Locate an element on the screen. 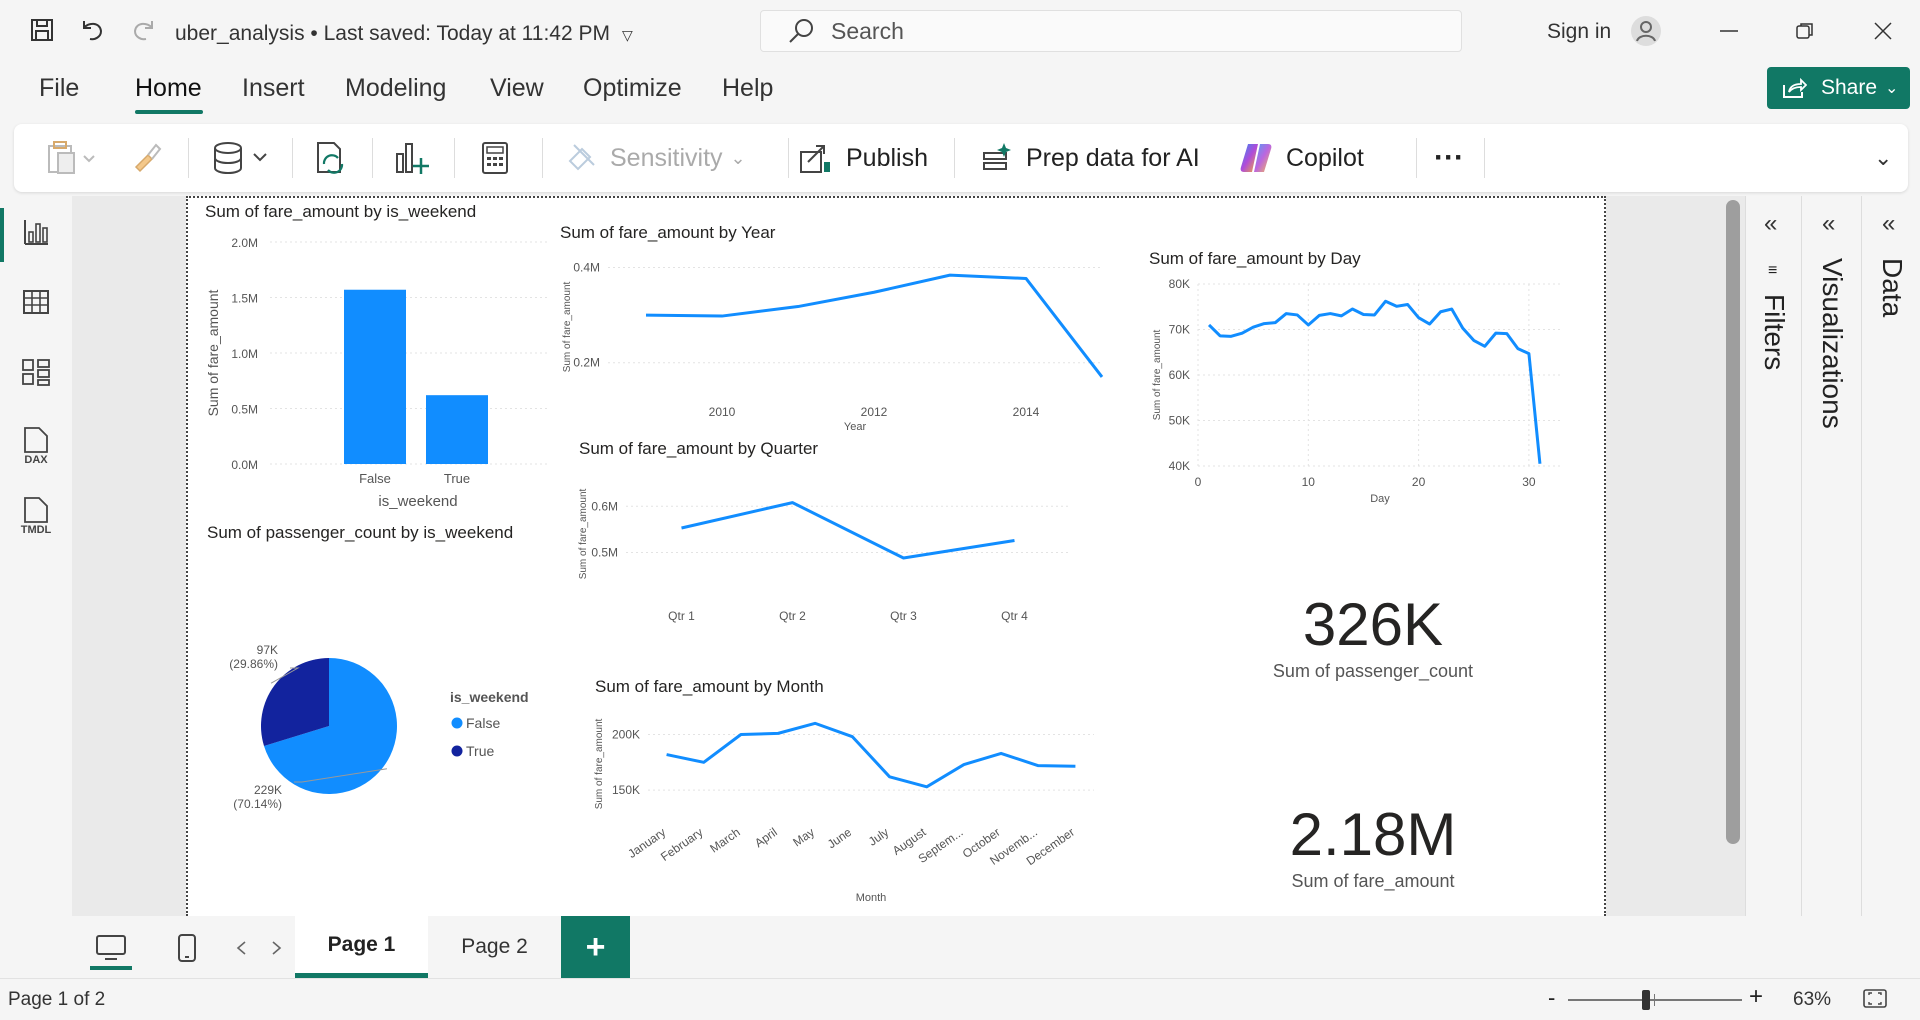 This screenshot has height=1020, width=1920. y-tick-label: 60K is located at coordinates (1179, 375).